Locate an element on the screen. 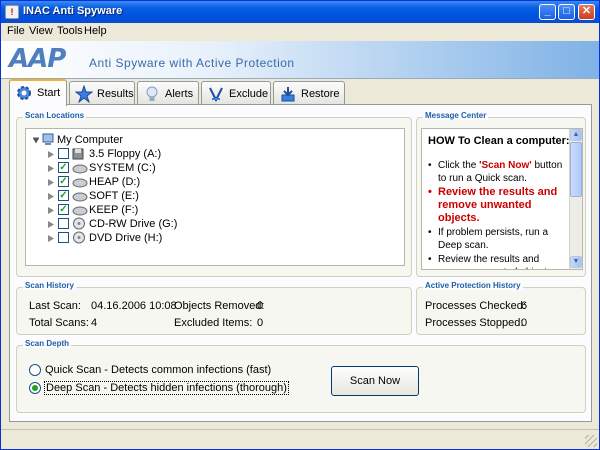  tab-start: Start is located at coordinates (38, 92).